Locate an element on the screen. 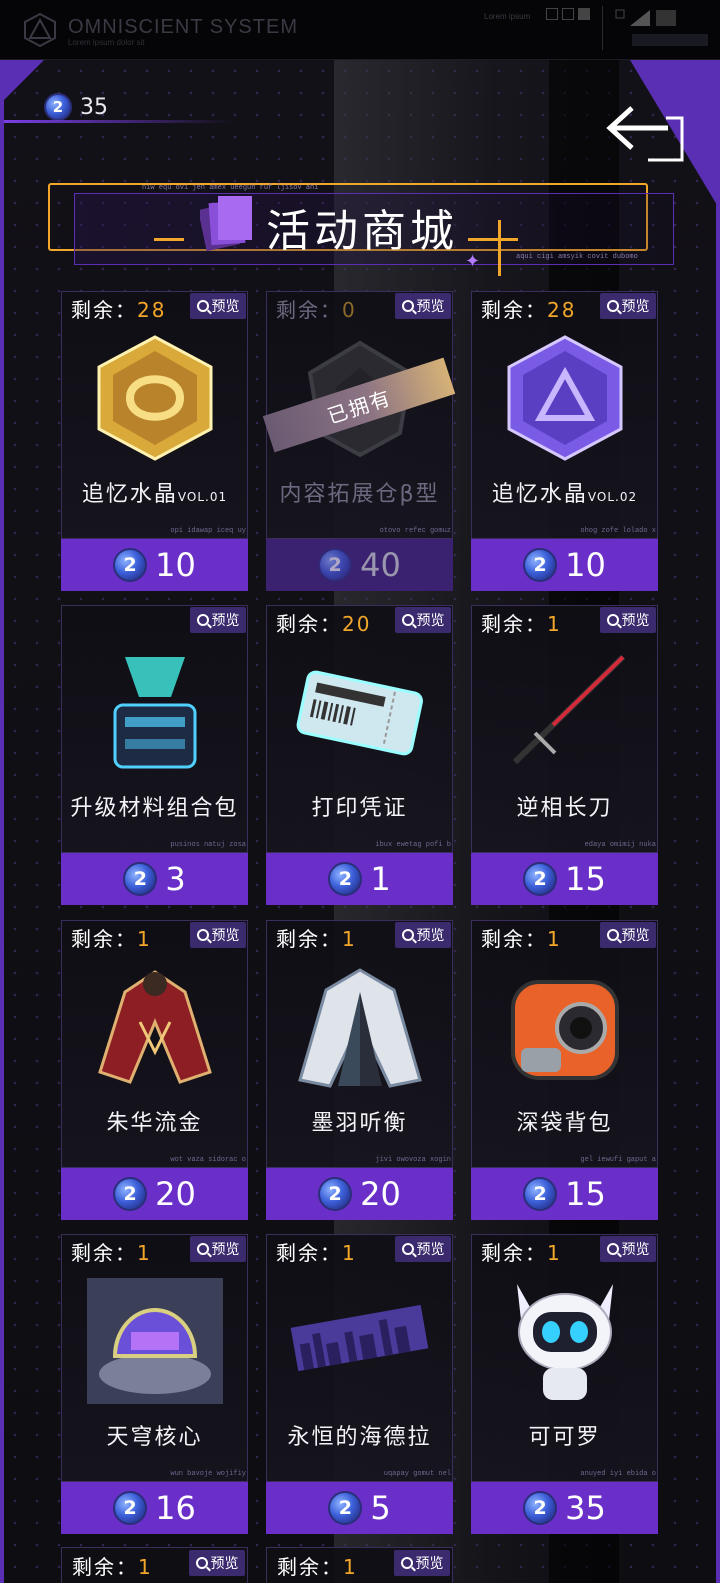 This screenshot has height=1583, width=720. item-name-text: 内容拓展仓β型 is located at coordinates (359, 494).